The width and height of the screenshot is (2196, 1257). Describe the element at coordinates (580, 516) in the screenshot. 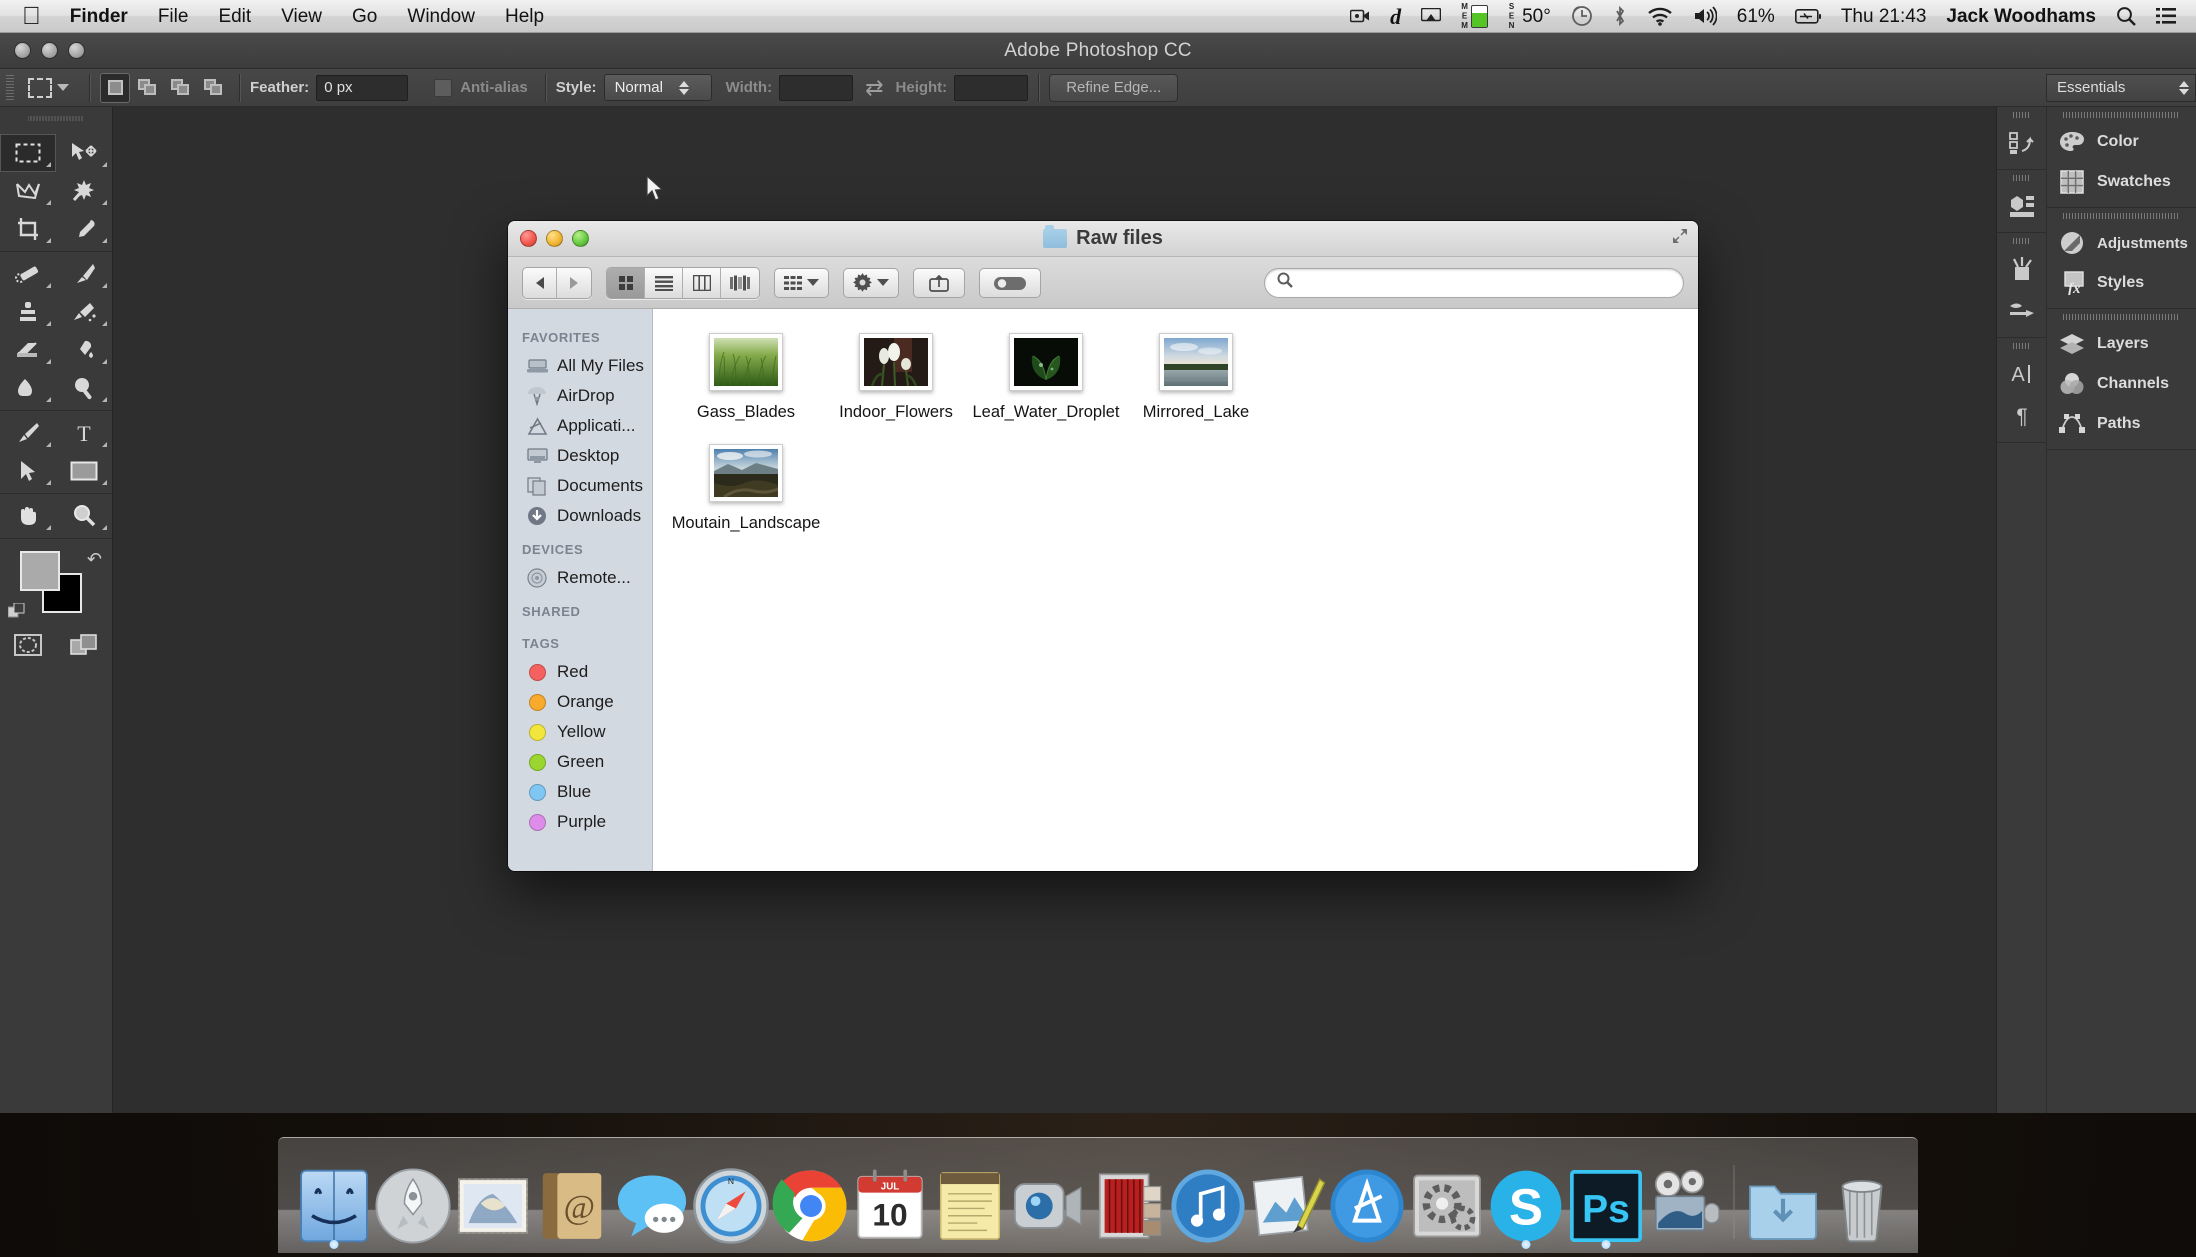

I see `sidebar-item-downloads: Downloads` at that location.